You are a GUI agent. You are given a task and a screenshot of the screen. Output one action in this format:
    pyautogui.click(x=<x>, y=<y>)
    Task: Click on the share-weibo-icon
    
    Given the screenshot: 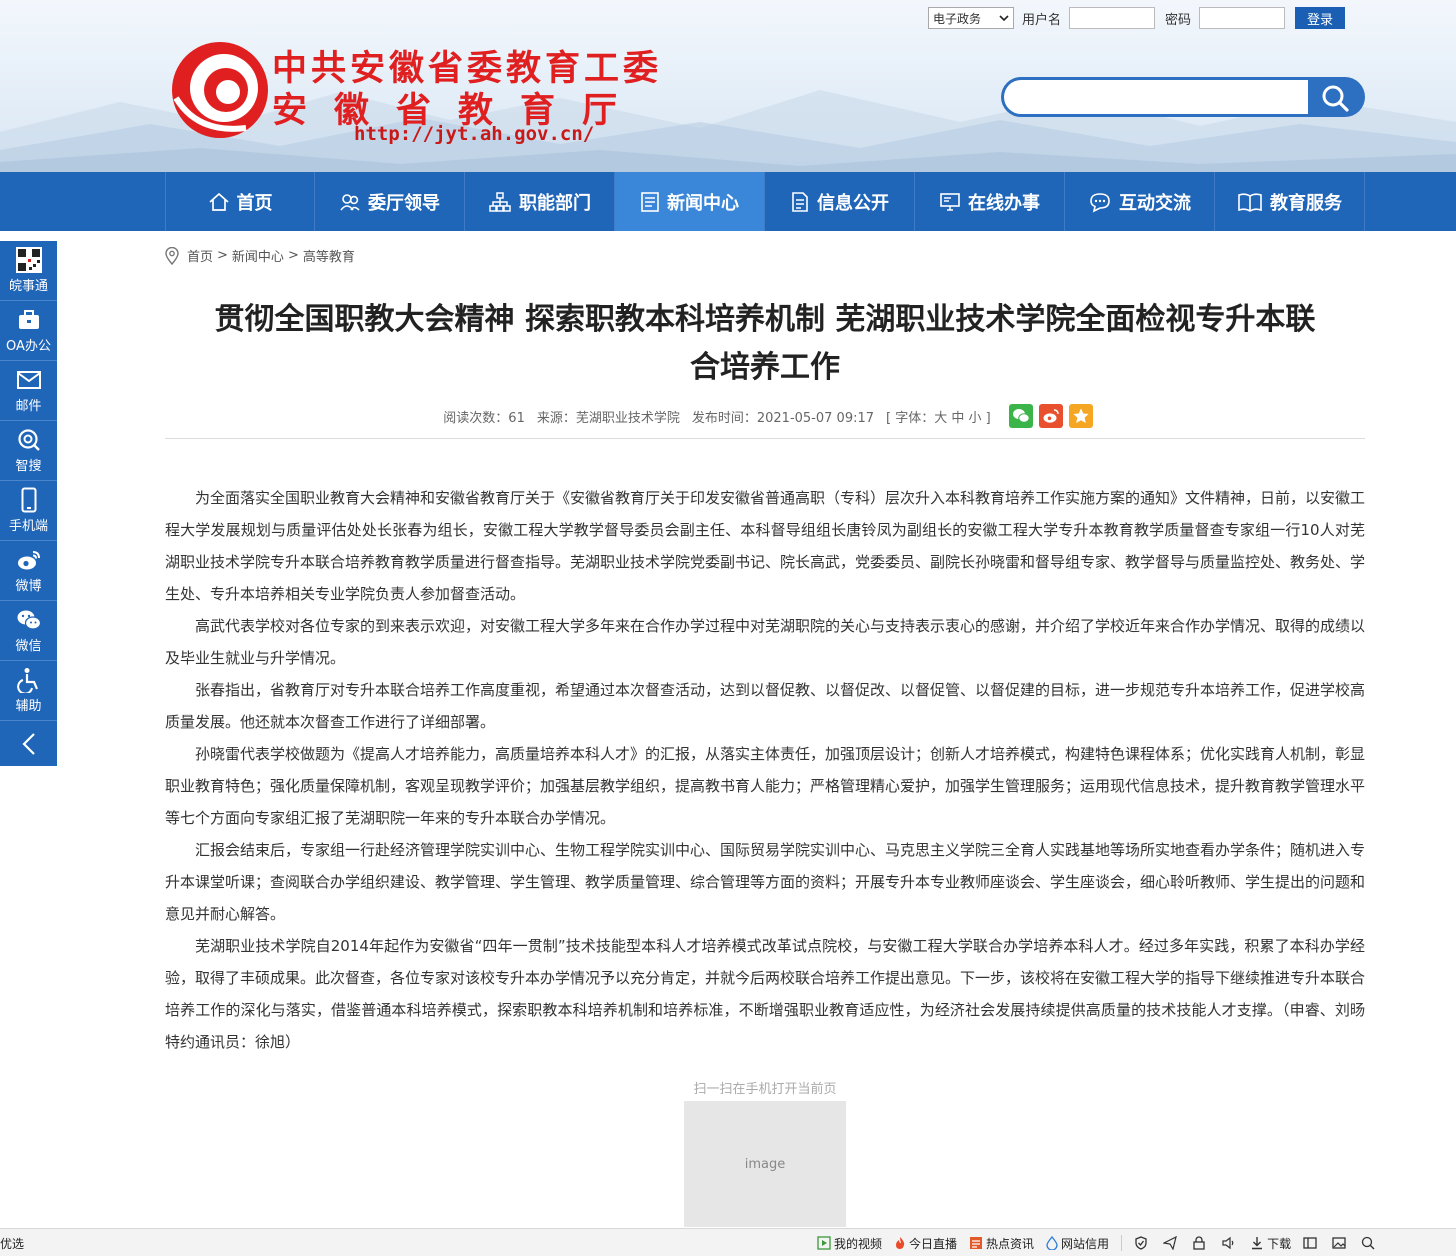 What is the action you would take?
    pyautogui.click(x=1050, y=416)
    